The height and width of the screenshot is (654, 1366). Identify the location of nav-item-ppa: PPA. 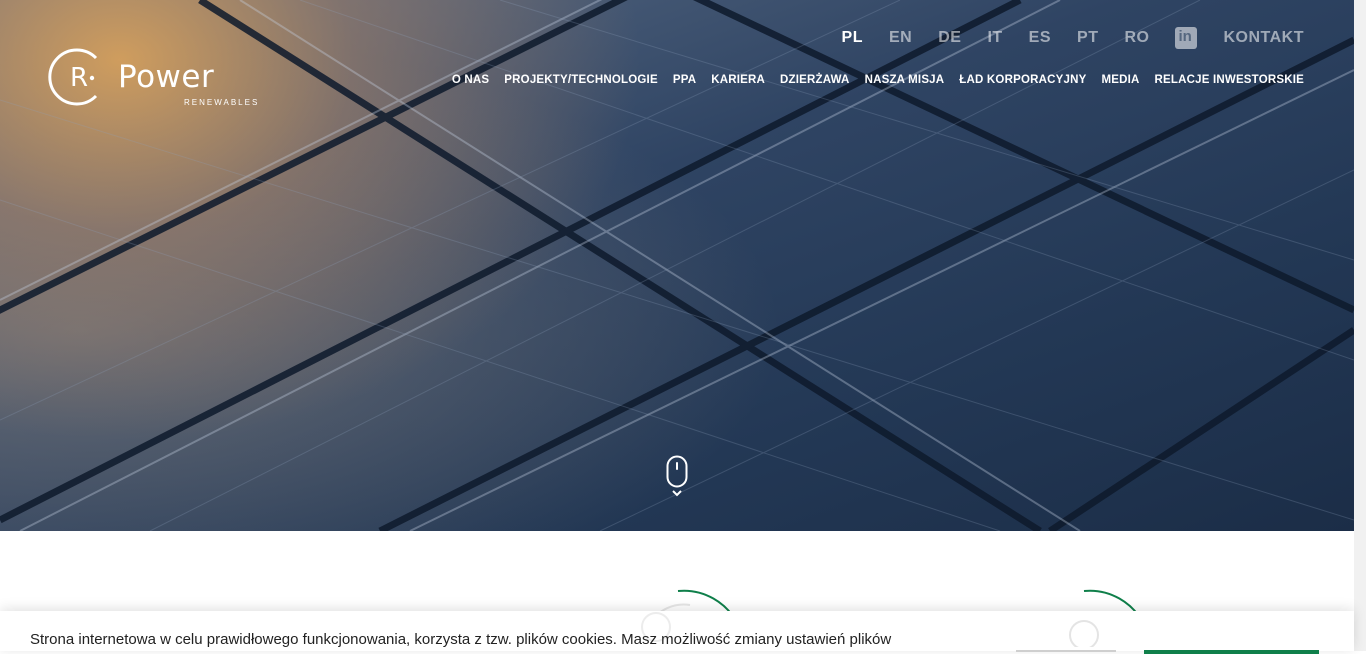
(684, 80).